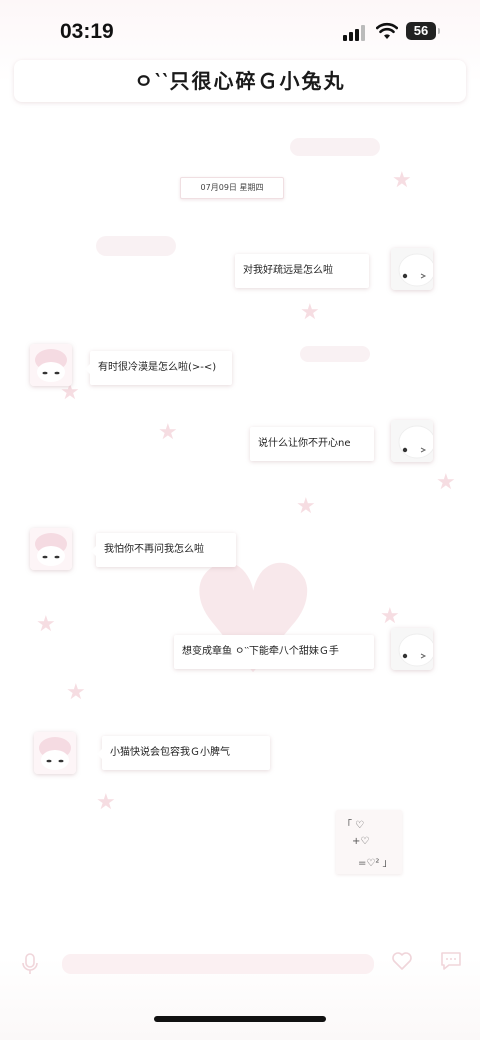  I want to click on chat-title: ㅇ‵‵只很心碎Ｇ小兔丸, so click(240, 81).